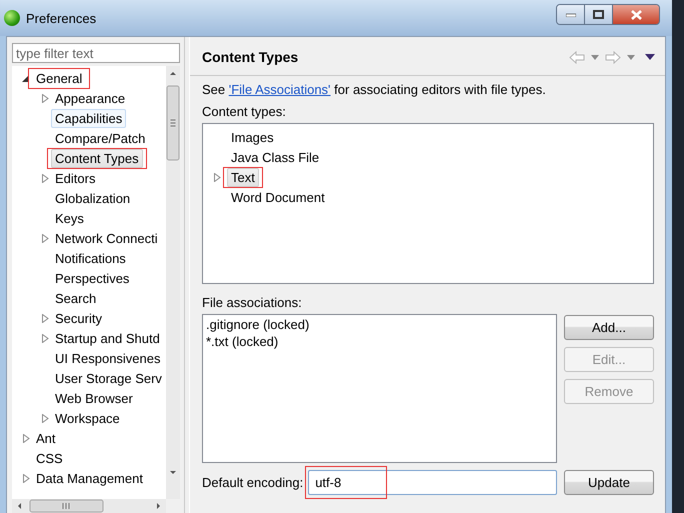 The height and width of the screenshot is (513, 684). What do you see at coordinates (244, 111) in the screenshot?
I see `content-types-label: Content types:` at bounding box center [244, 111].